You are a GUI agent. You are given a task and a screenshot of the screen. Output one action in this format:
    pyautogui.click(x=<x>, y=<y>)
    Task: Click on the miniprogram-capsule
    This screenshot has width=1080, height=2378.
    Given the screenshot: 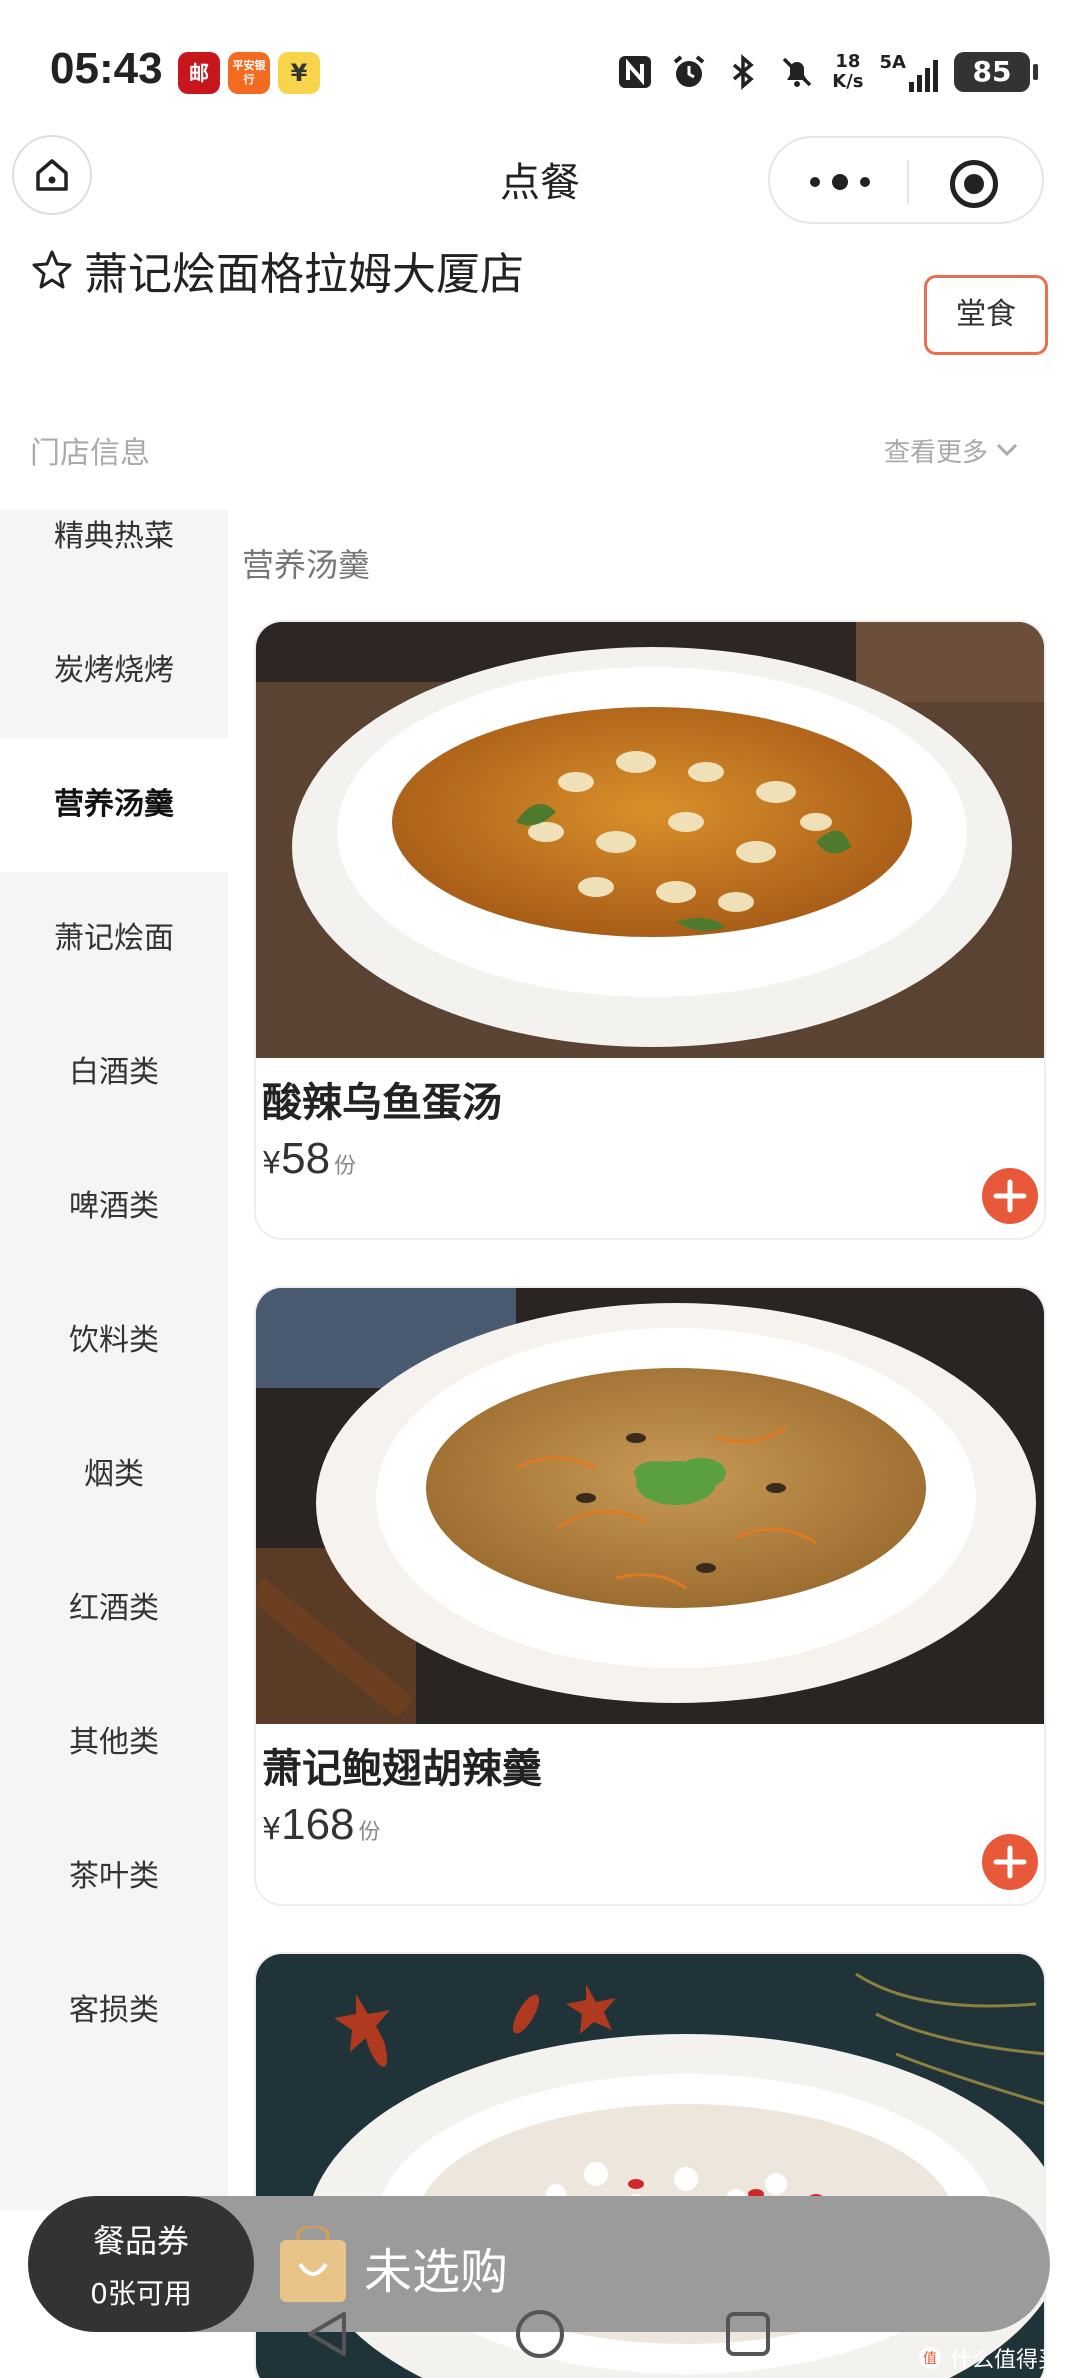 What is the action you would take?
    pyautogui.click(x=906, y=180)
    